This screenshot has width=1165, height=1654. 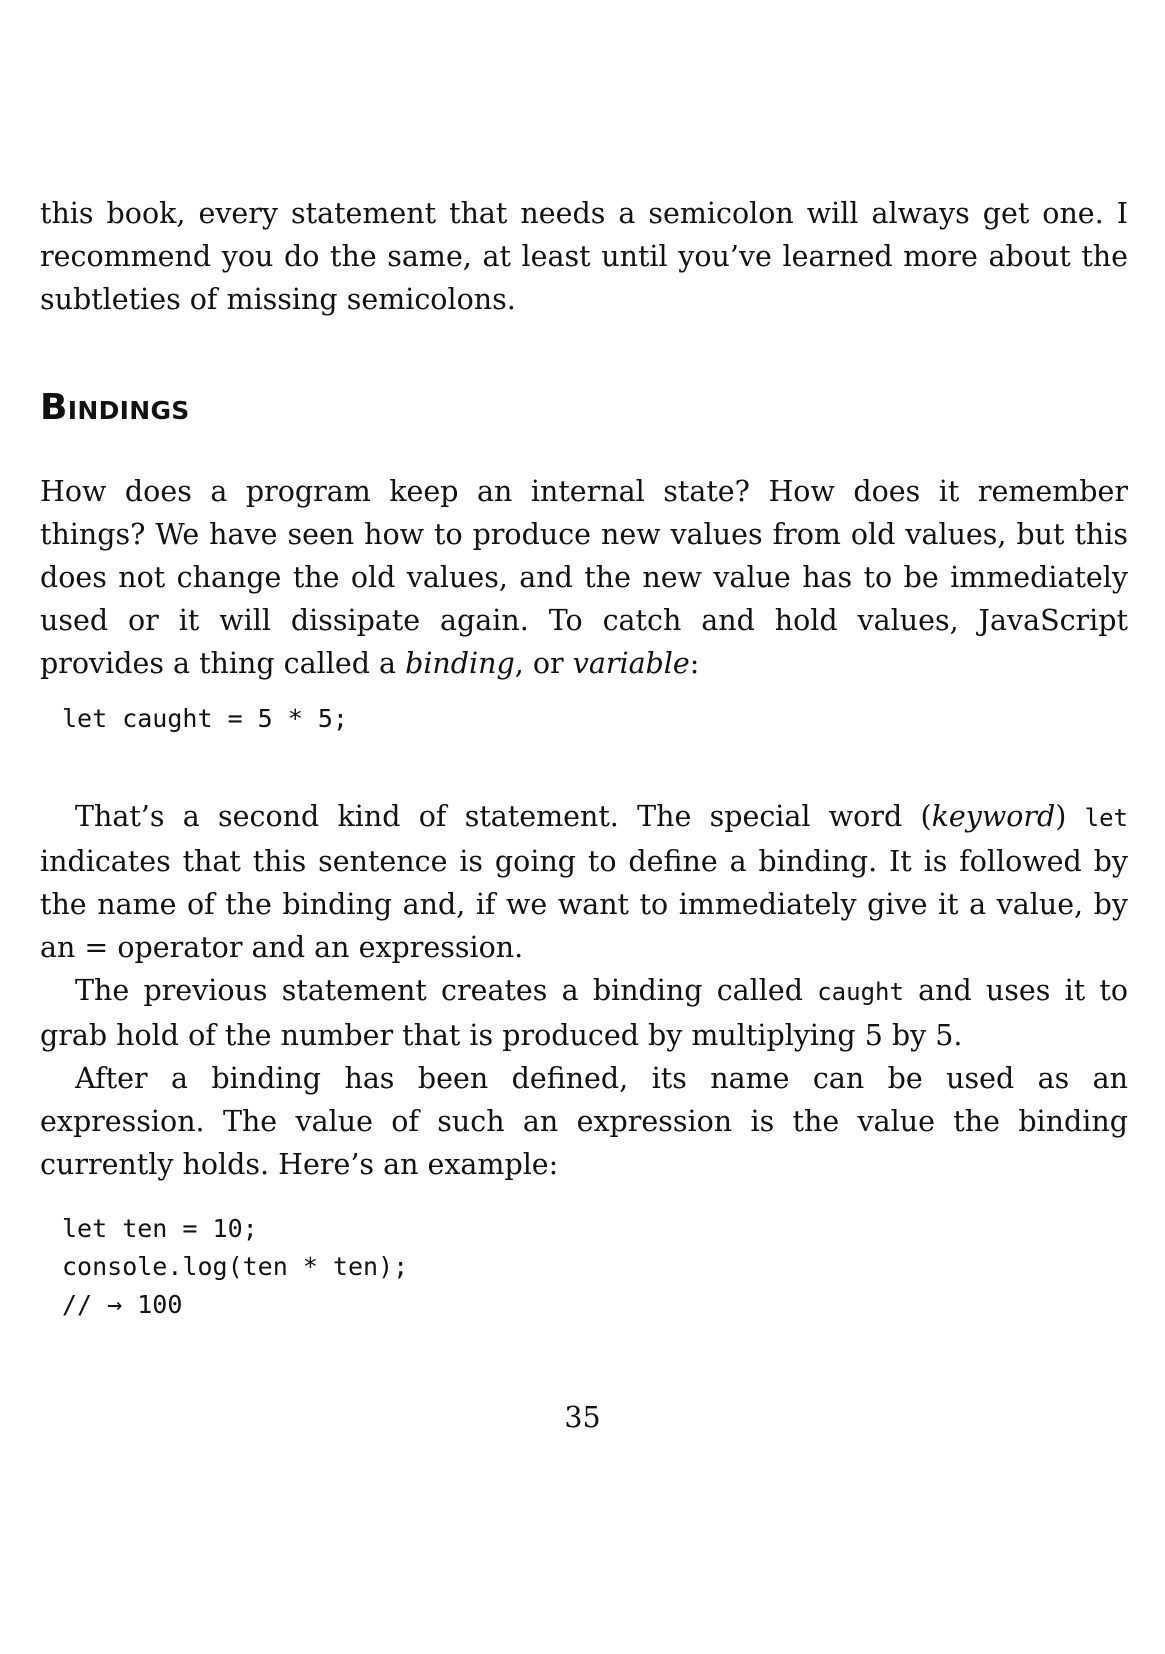 What do you see at coordinates (543, 663) in the screenshot?
I see `paragraph-intro-mid: , or` at bounding box center [543, 663].